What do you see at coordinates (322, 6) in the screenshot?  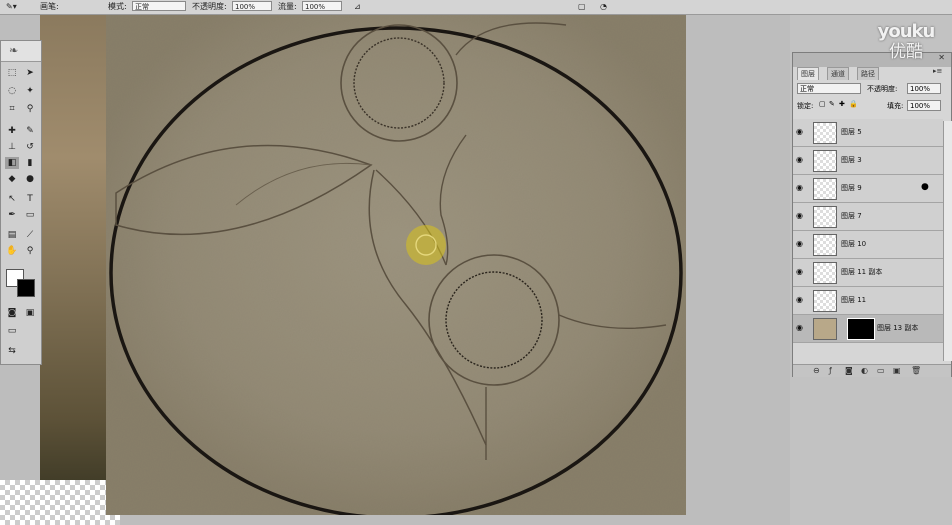 I see `flow-field: 100%` at bounding box center [322, 6].